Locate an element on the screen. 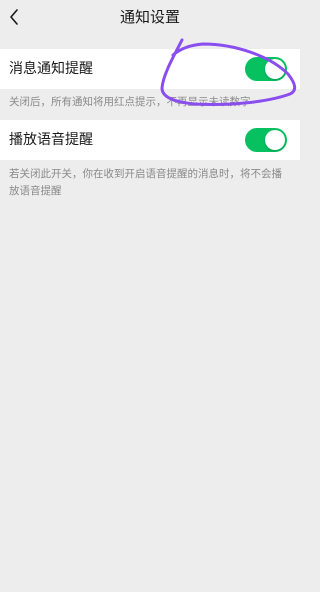 The image size is (320, 592). setting-note: 若关闭此开关，你在收到开启语音提醒的消息时，将不会播放语音提醒 is located at coordinates (145, 182).